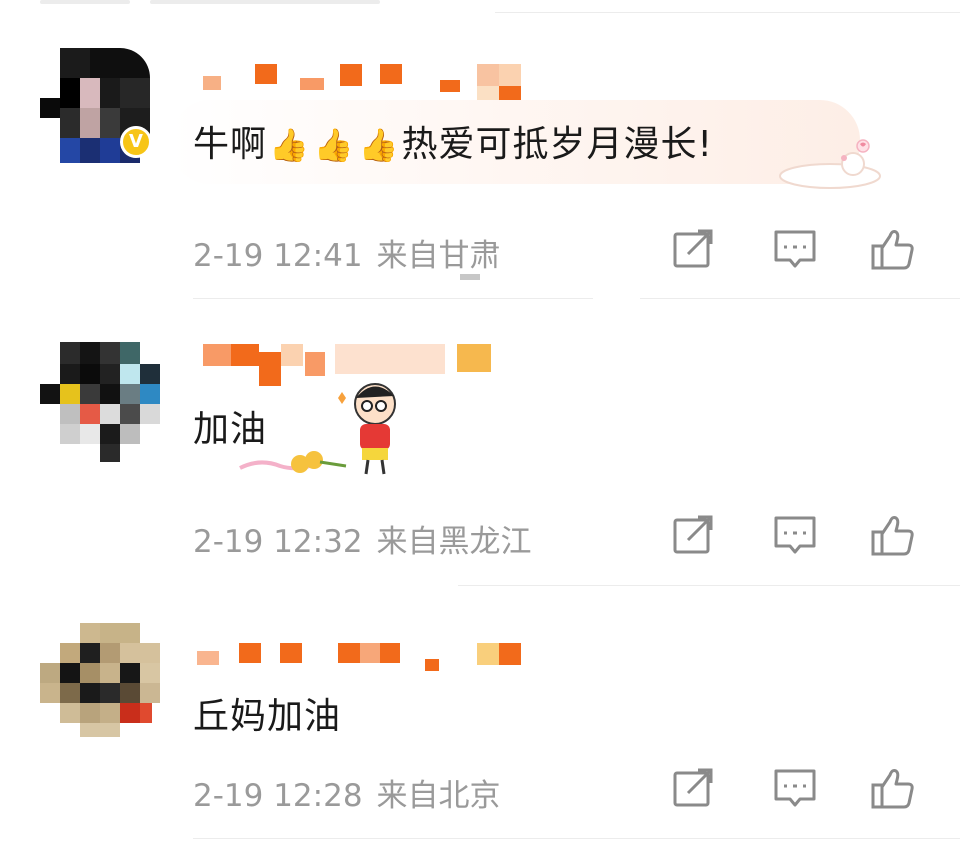 This screenshot has width=960, height=848. I want to click on comment-time: 2-19 12:28, so click(278, 796).